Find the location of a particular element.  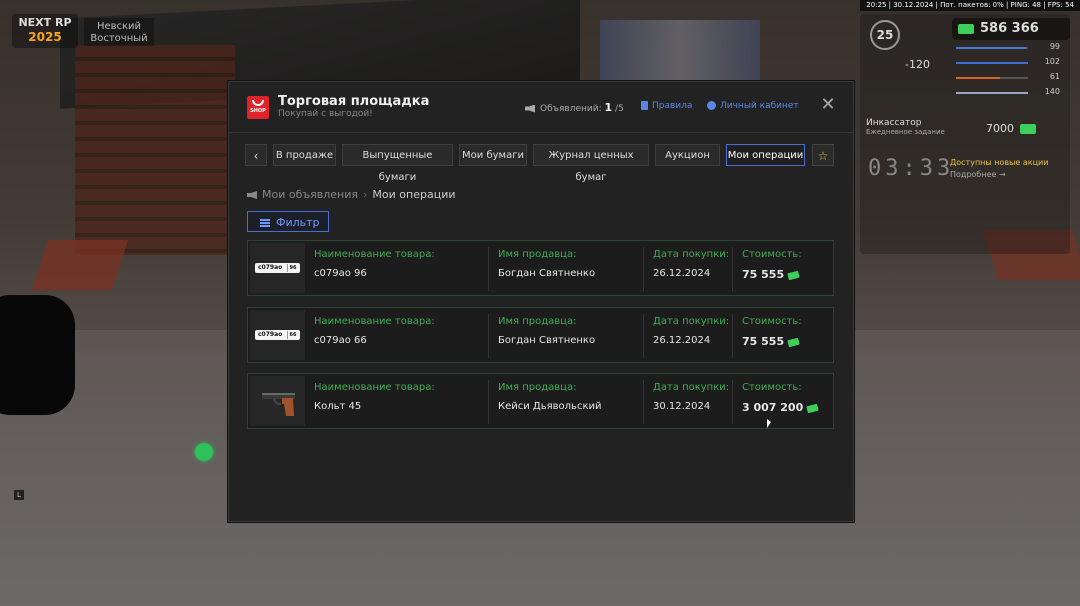

window-title: Торговая площадка is located at coordinates (354, 101).